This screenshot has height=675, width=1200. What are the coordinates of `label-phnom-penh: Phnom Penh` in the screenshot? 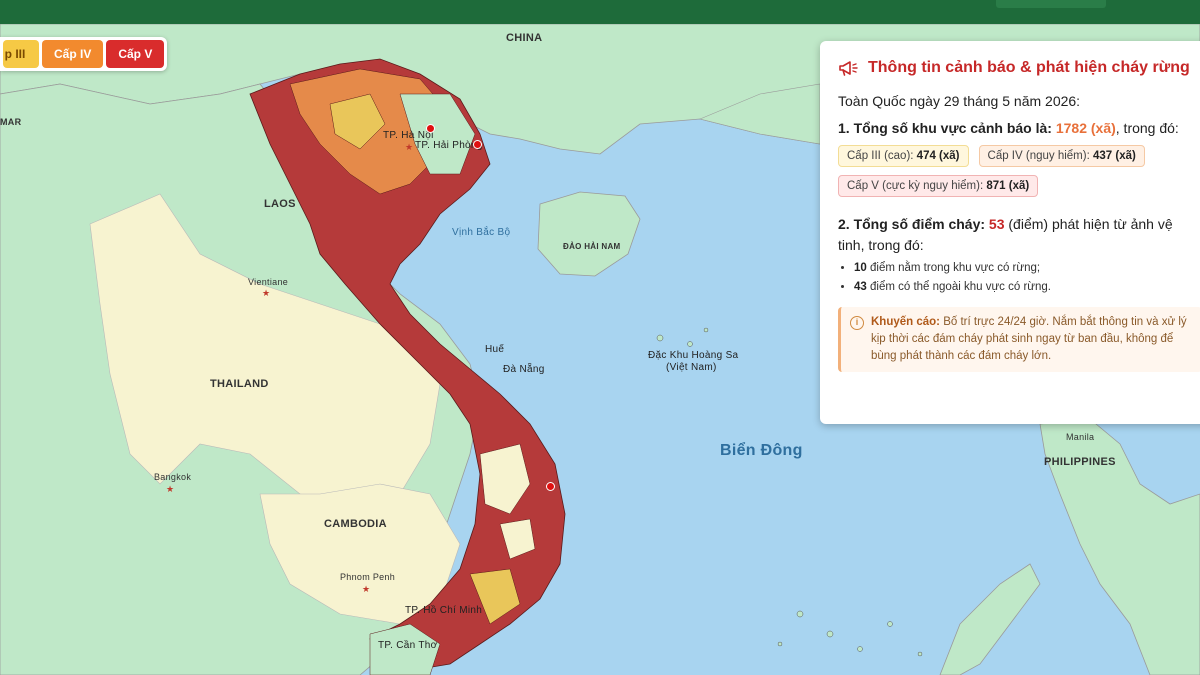 It's located at (368, 577).